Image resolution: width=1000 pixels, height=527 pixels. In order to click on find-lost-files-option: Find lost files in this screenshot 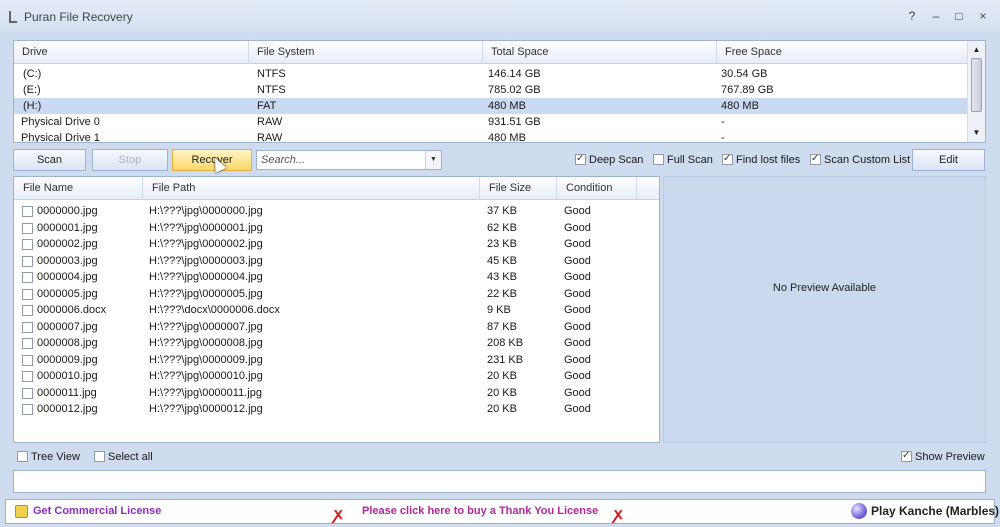, I will do `click(761, 159)`.